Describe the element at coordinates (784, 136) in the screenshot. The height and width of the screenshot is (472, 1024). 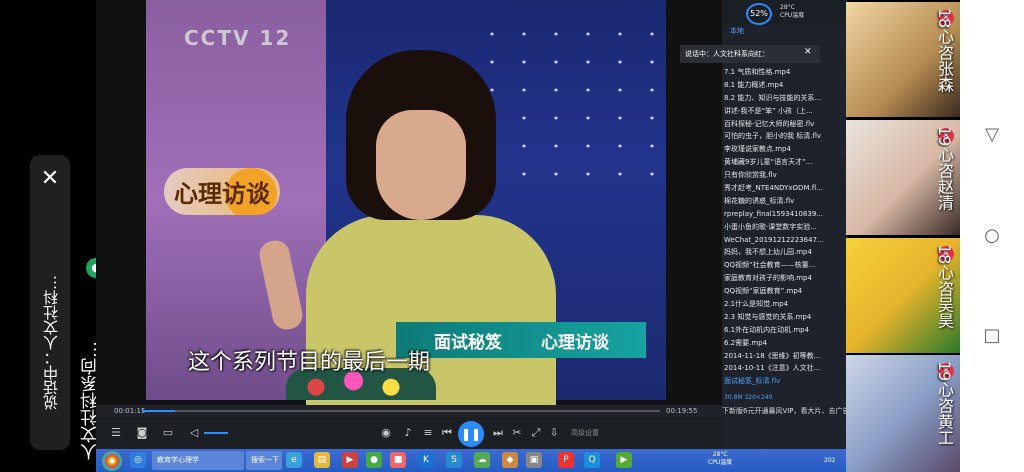
I see `playlist-item: 可怕的虫子，胆小的我 标清.flv` at that location.